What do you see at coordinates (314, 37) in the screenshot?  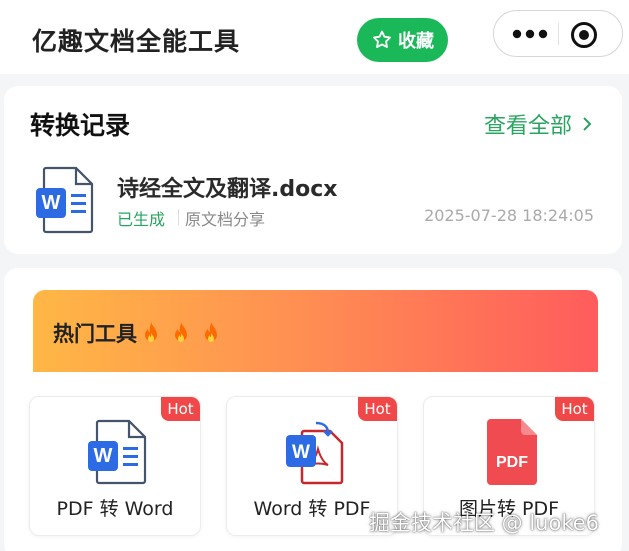 I see `top-bar: 亿趣文档全能工具 收藏` at bounding box center [314, 37].